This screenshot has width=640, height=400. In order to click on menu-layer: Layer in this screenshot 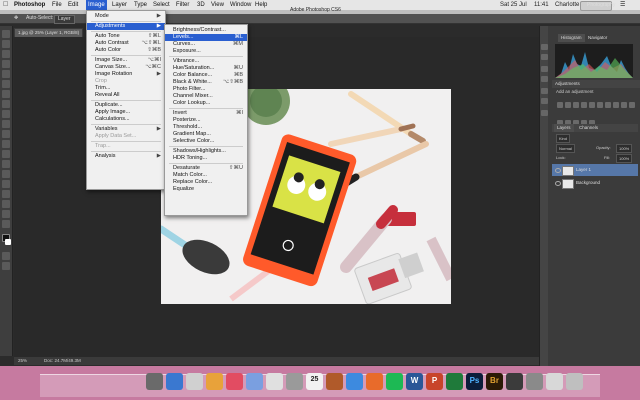, I will do `click(119, 5)`.